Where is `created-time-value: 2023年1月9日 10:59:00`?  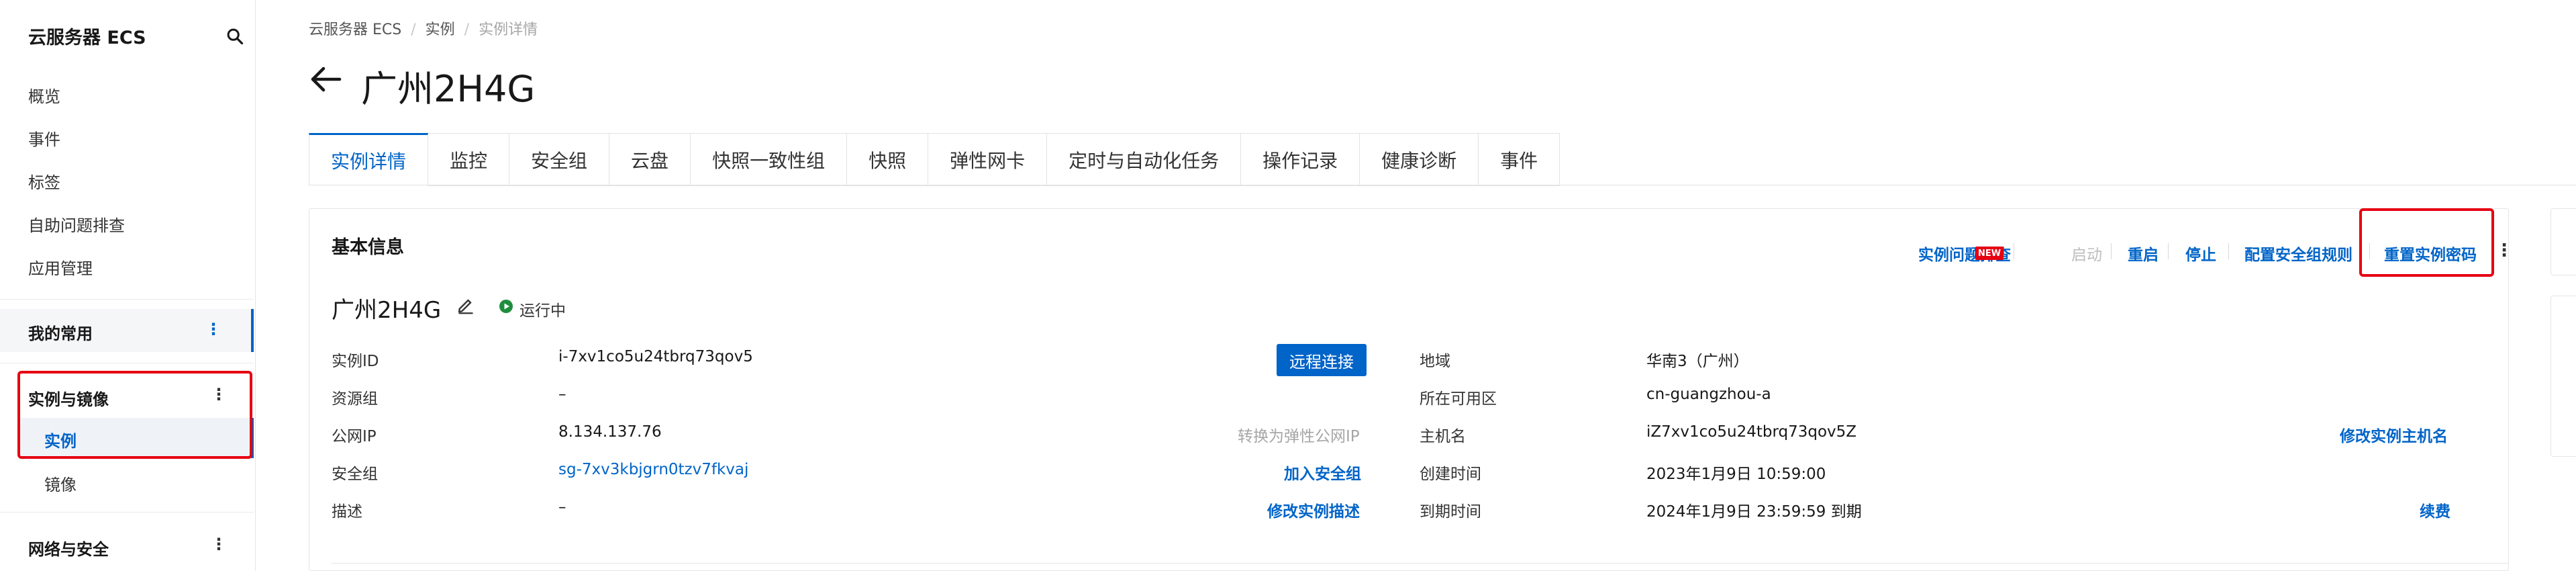 created-time-value: 2023年1月9日 10:59:00 is located at coordinates (1736, 474).